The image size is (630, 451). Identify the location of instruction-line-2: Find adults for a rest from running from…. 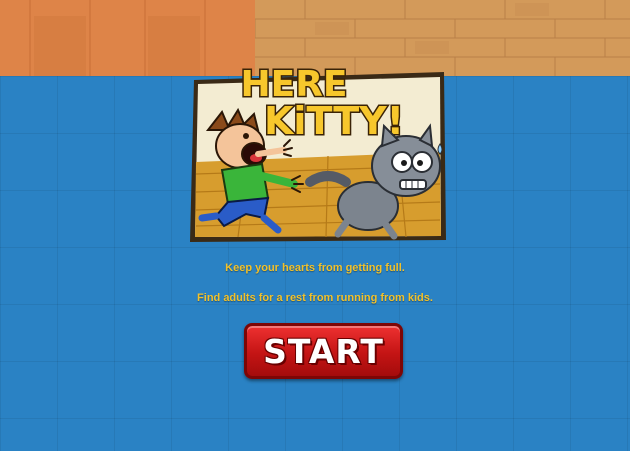
(315, 298).